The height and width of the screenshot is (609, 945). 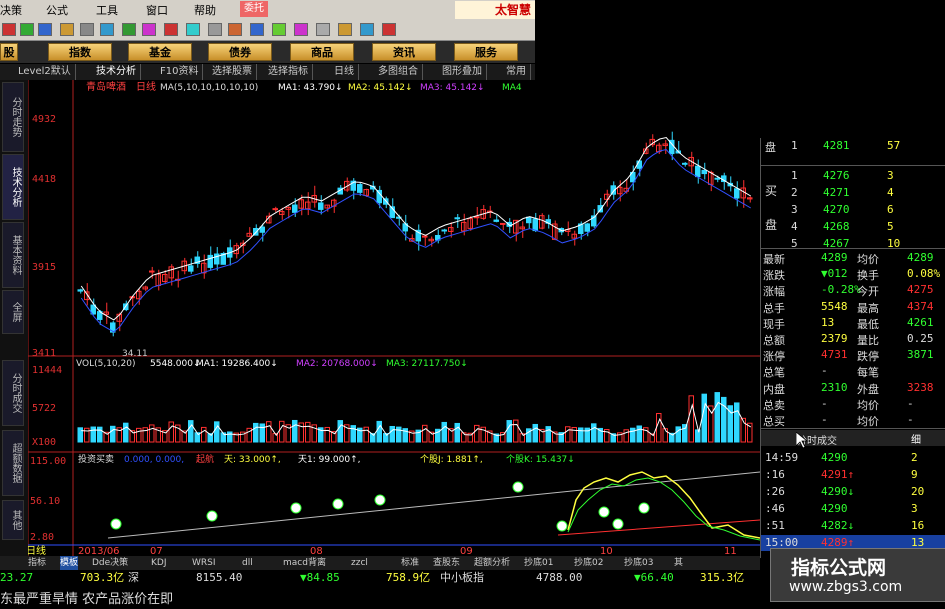 I want to click on indicator-tab: 模板, so click(x=69, y=563).